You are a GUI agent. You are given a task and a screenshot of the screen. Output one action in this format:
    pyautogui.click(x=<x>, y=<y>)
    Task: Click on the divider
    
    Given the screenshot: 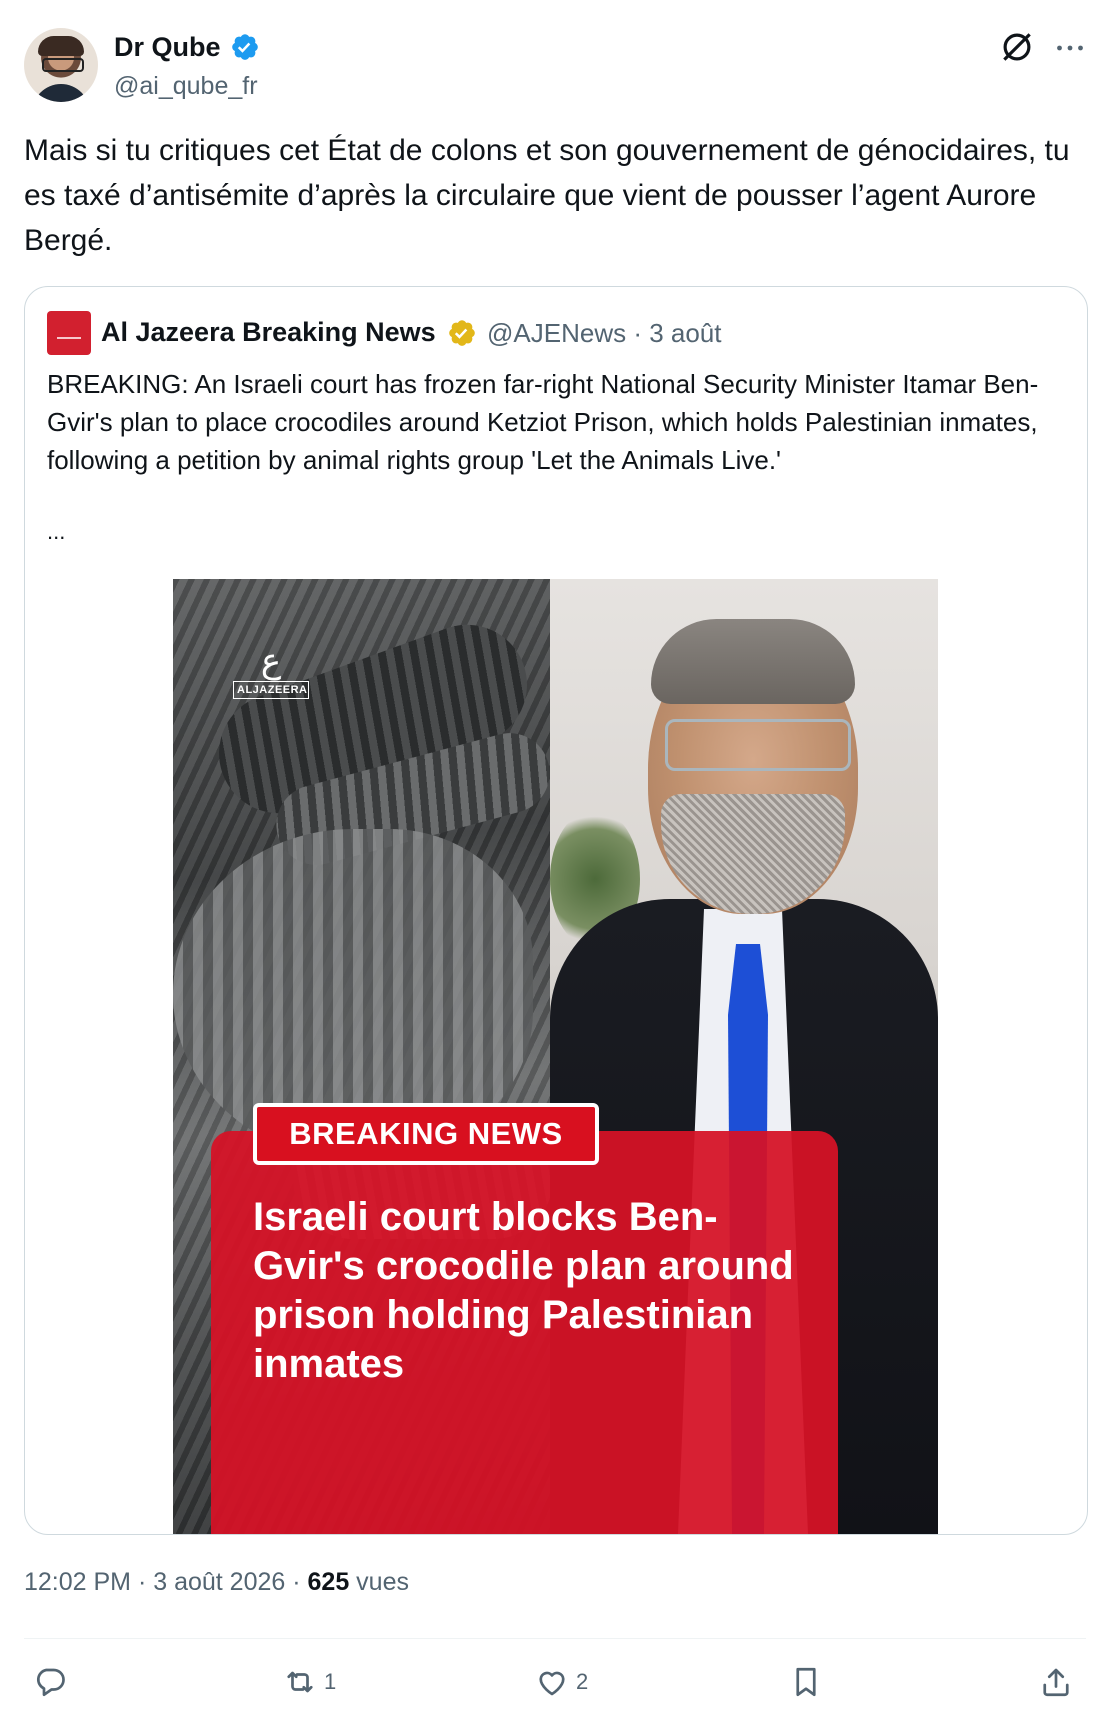 What is the action you would take?
    pyautogui.click(x=555, y=1638)
    